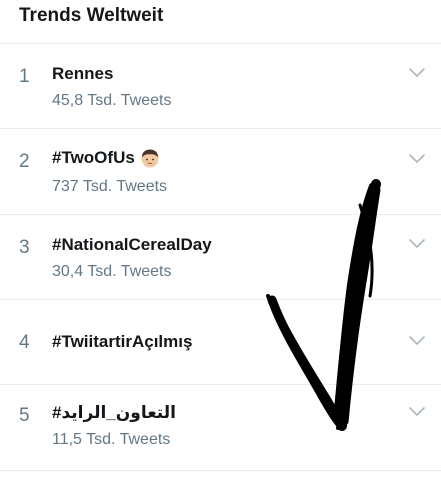  Describe the element at coordinates (150, 158) in the screenshot. I see `boy-face-emoji-icon` at that location.